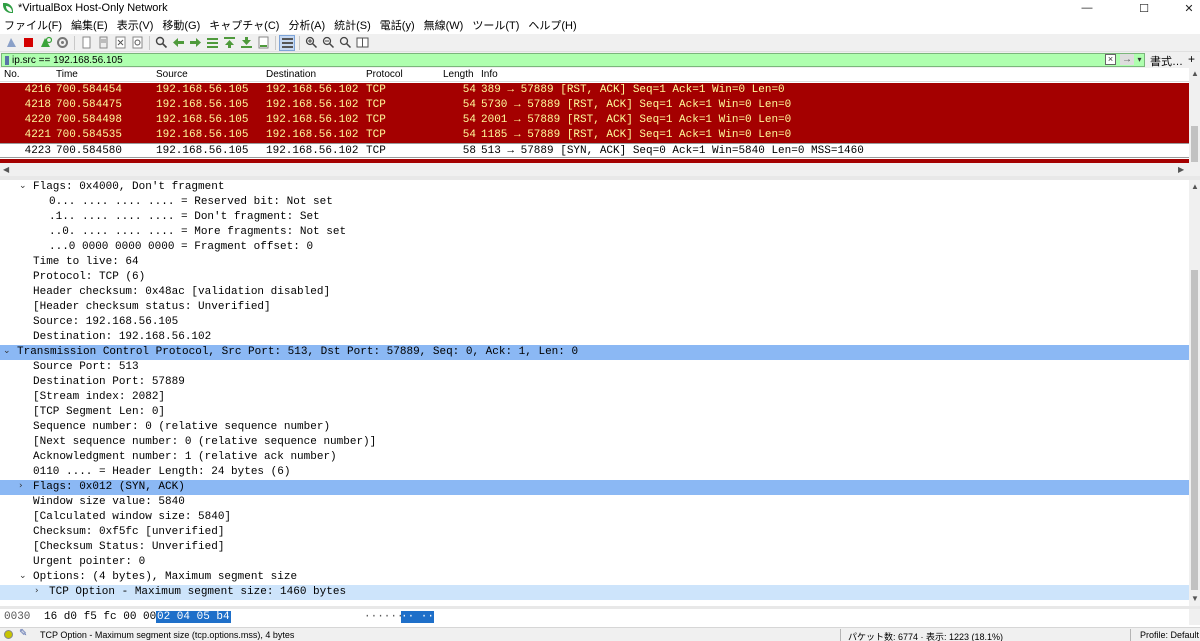 This screenshot has height=641, width=1200. What do you see at coordinates (384, 617) in the screenshot?
I see `bytes-ascii: ······` at bounding box center [384, 617].